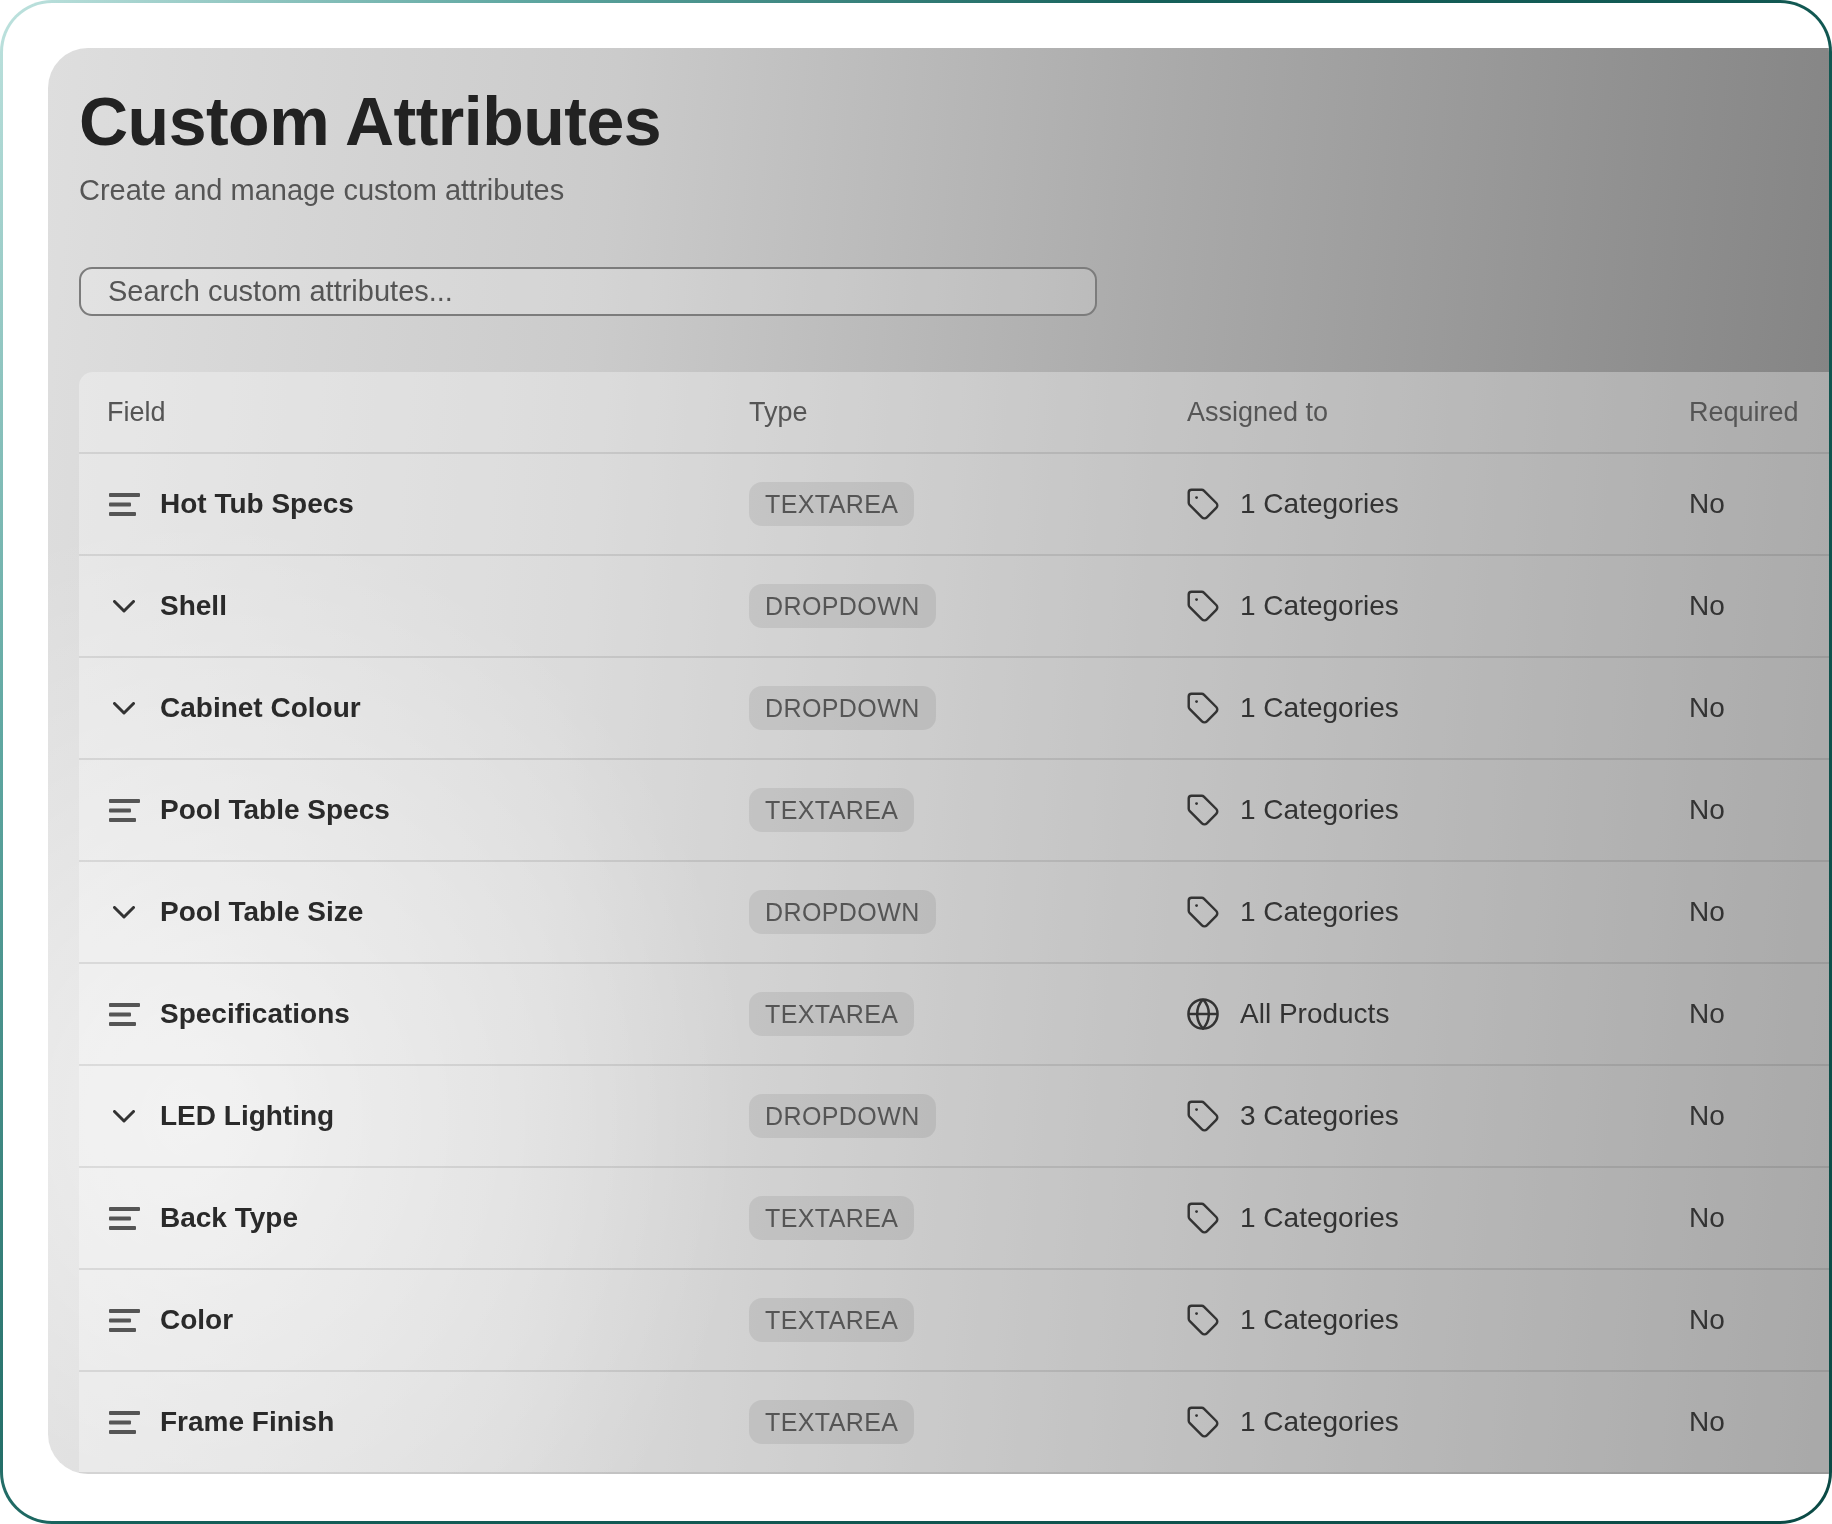  Describe the element at coordinates (197, 1320) in the screenshot. I see `field-name: Color` at that location.